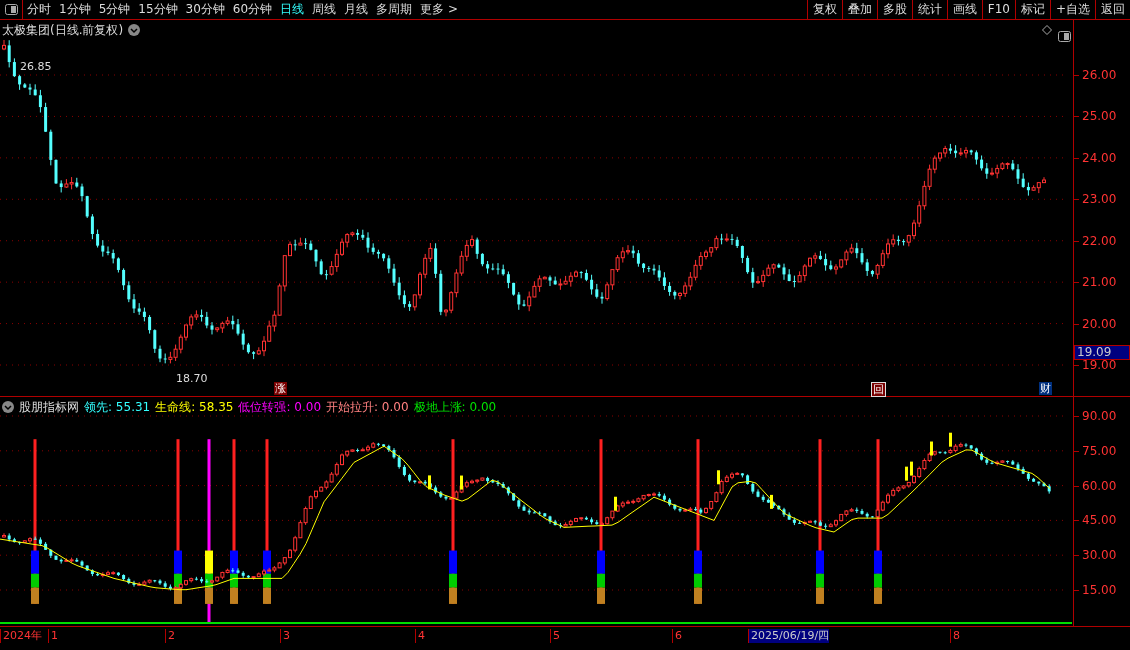  I want to click on period-tab: 分时, so click(39, 9).